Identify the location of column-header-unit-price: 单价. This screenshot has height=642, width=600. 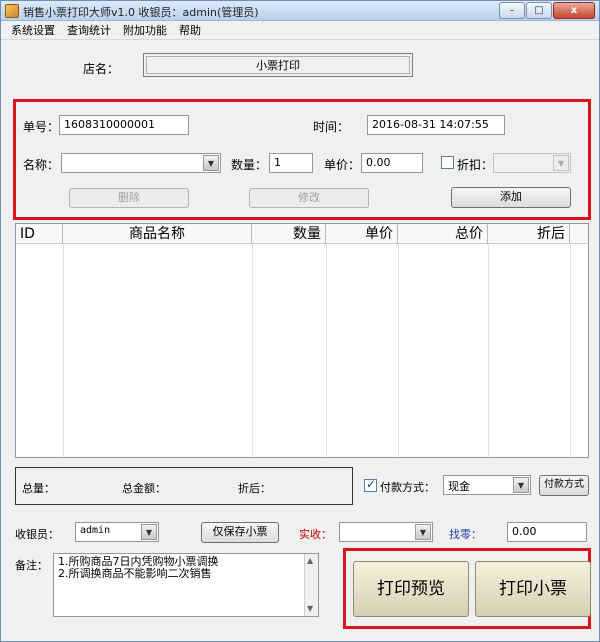
(362, 234).